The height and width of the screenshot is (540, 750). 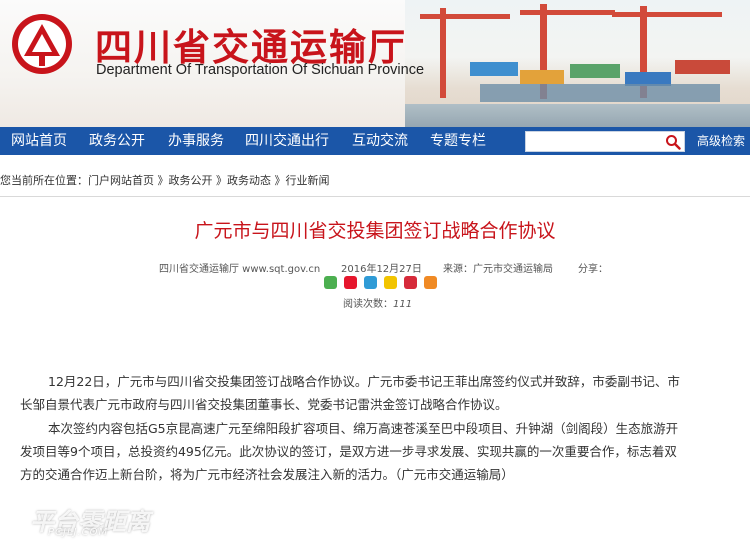 I want to click on search-box, so click(x=605, y=141).